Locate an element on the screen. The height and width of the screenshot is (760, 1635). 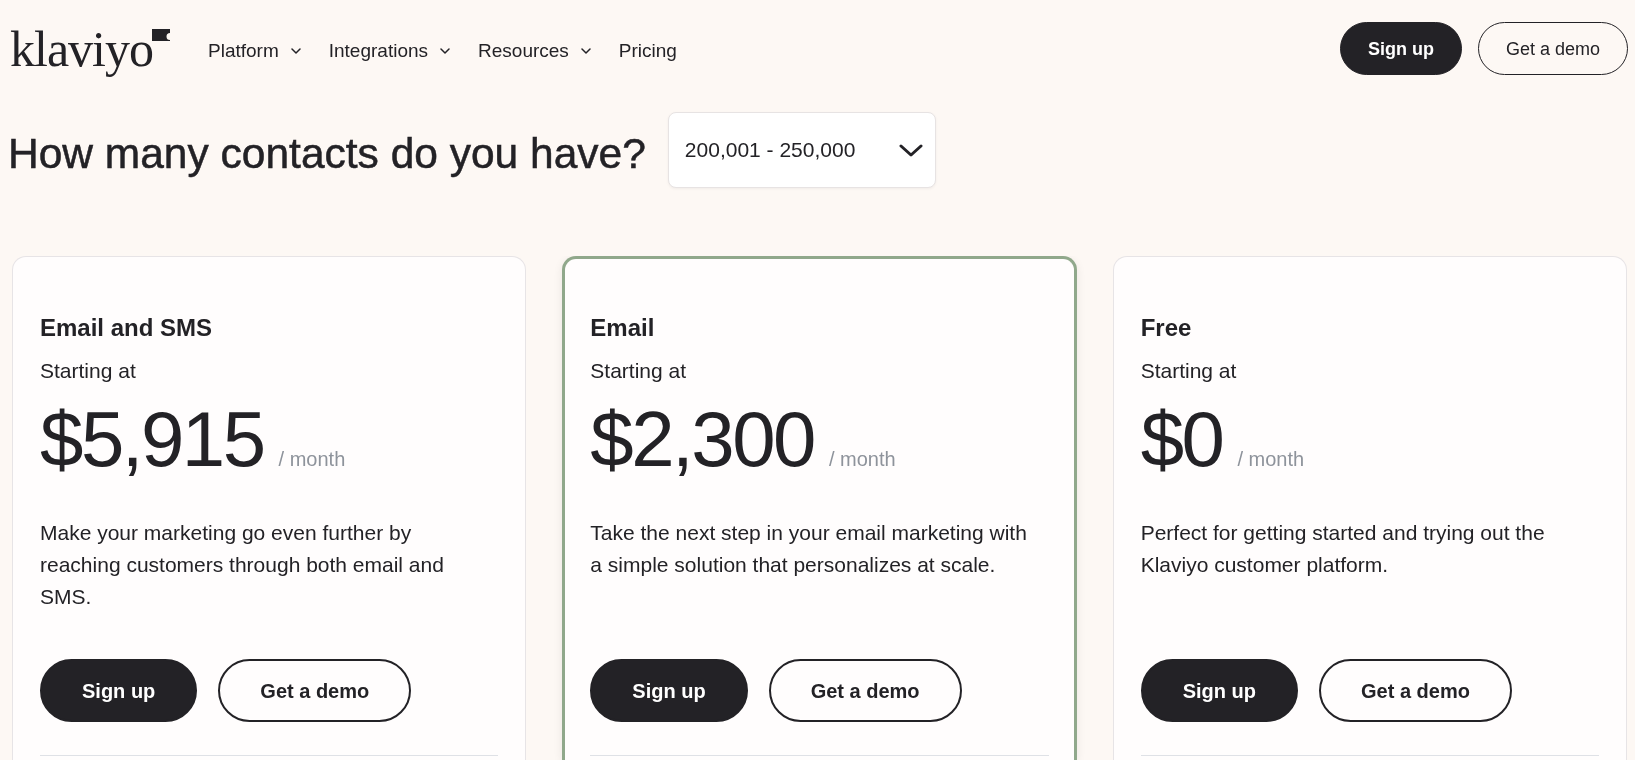
contacts-dropdown: 200,001 - 250,000 is located at coordinates (801, 150).